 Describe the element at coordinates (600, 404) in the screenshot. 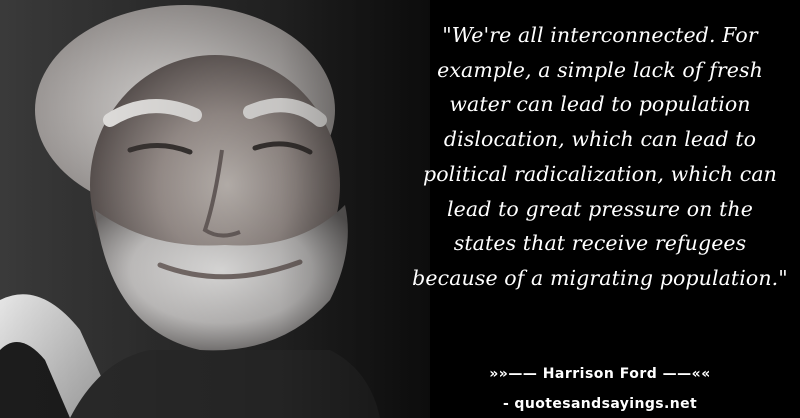

I see `source-credit: - quotesandsayings.net` at that location.